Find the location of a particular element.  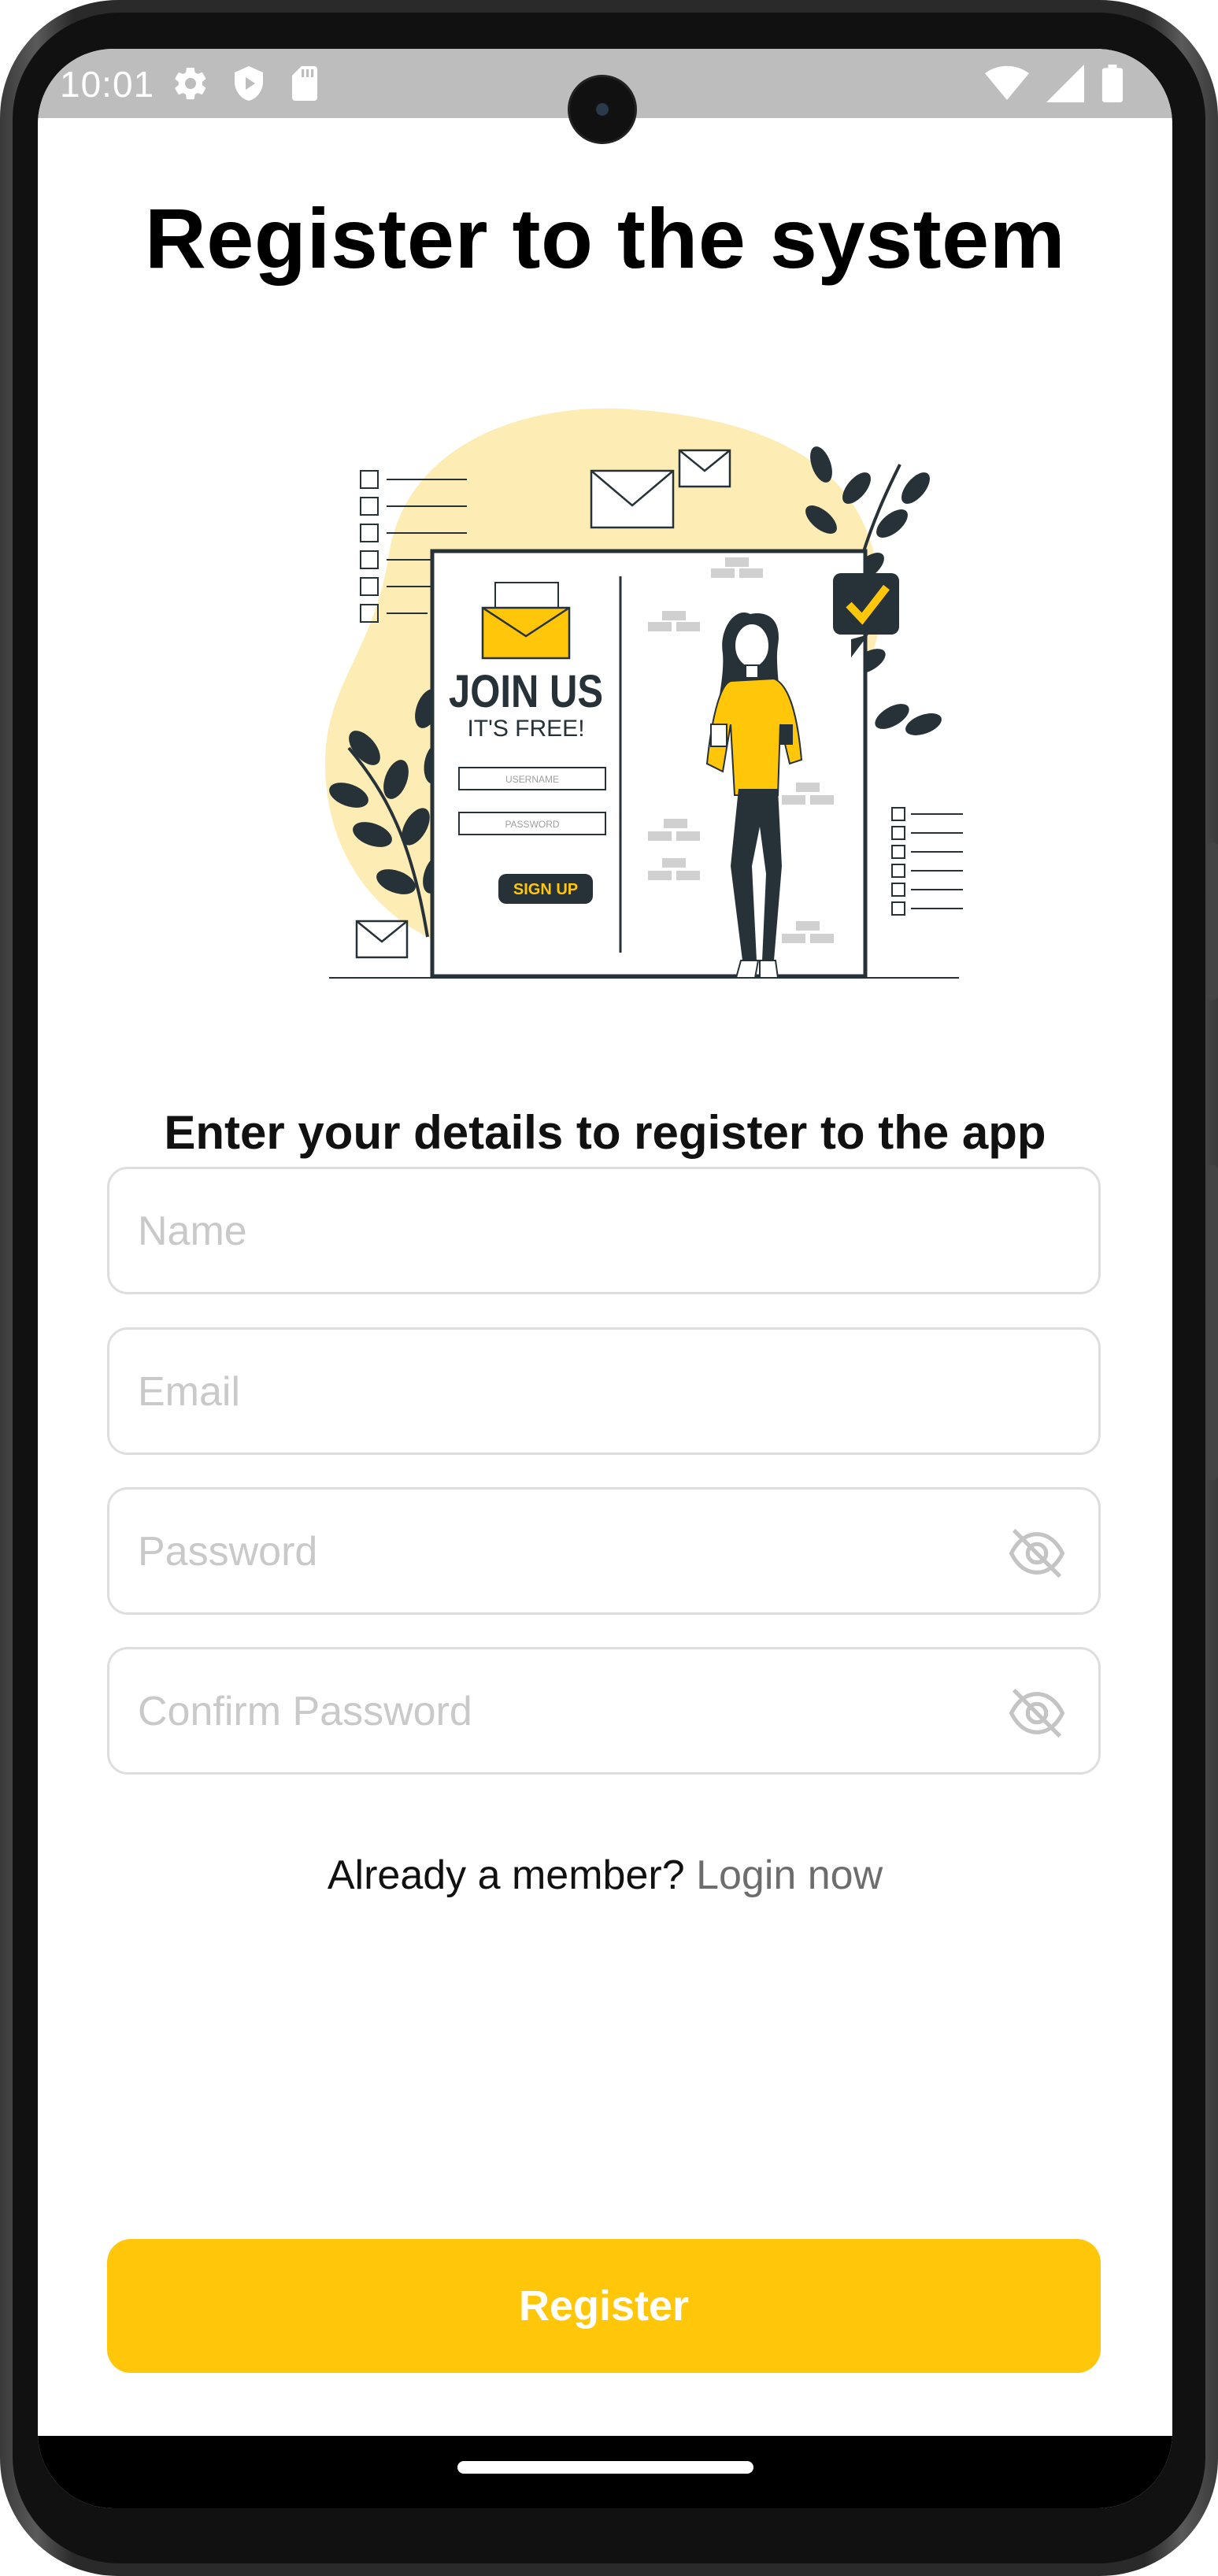

login-prompt-text: Already a member? is located at coordinates (512, 1875).